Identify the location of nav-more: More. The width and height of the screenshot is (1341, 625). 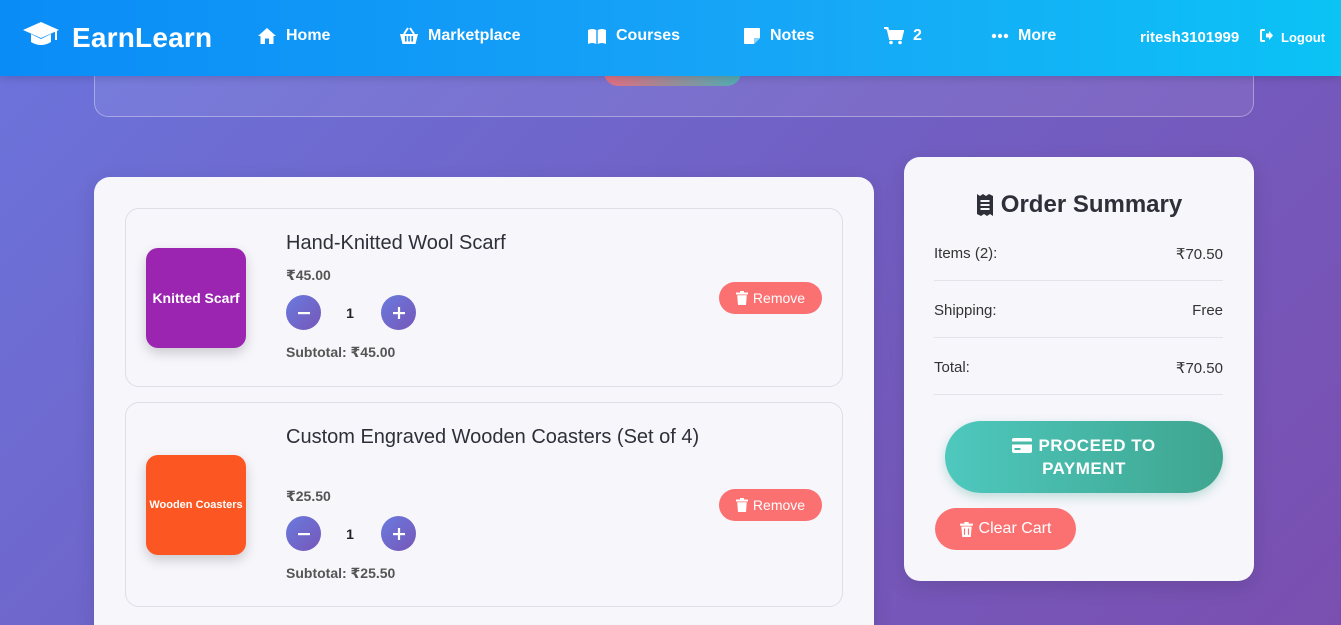
(1023, 36).